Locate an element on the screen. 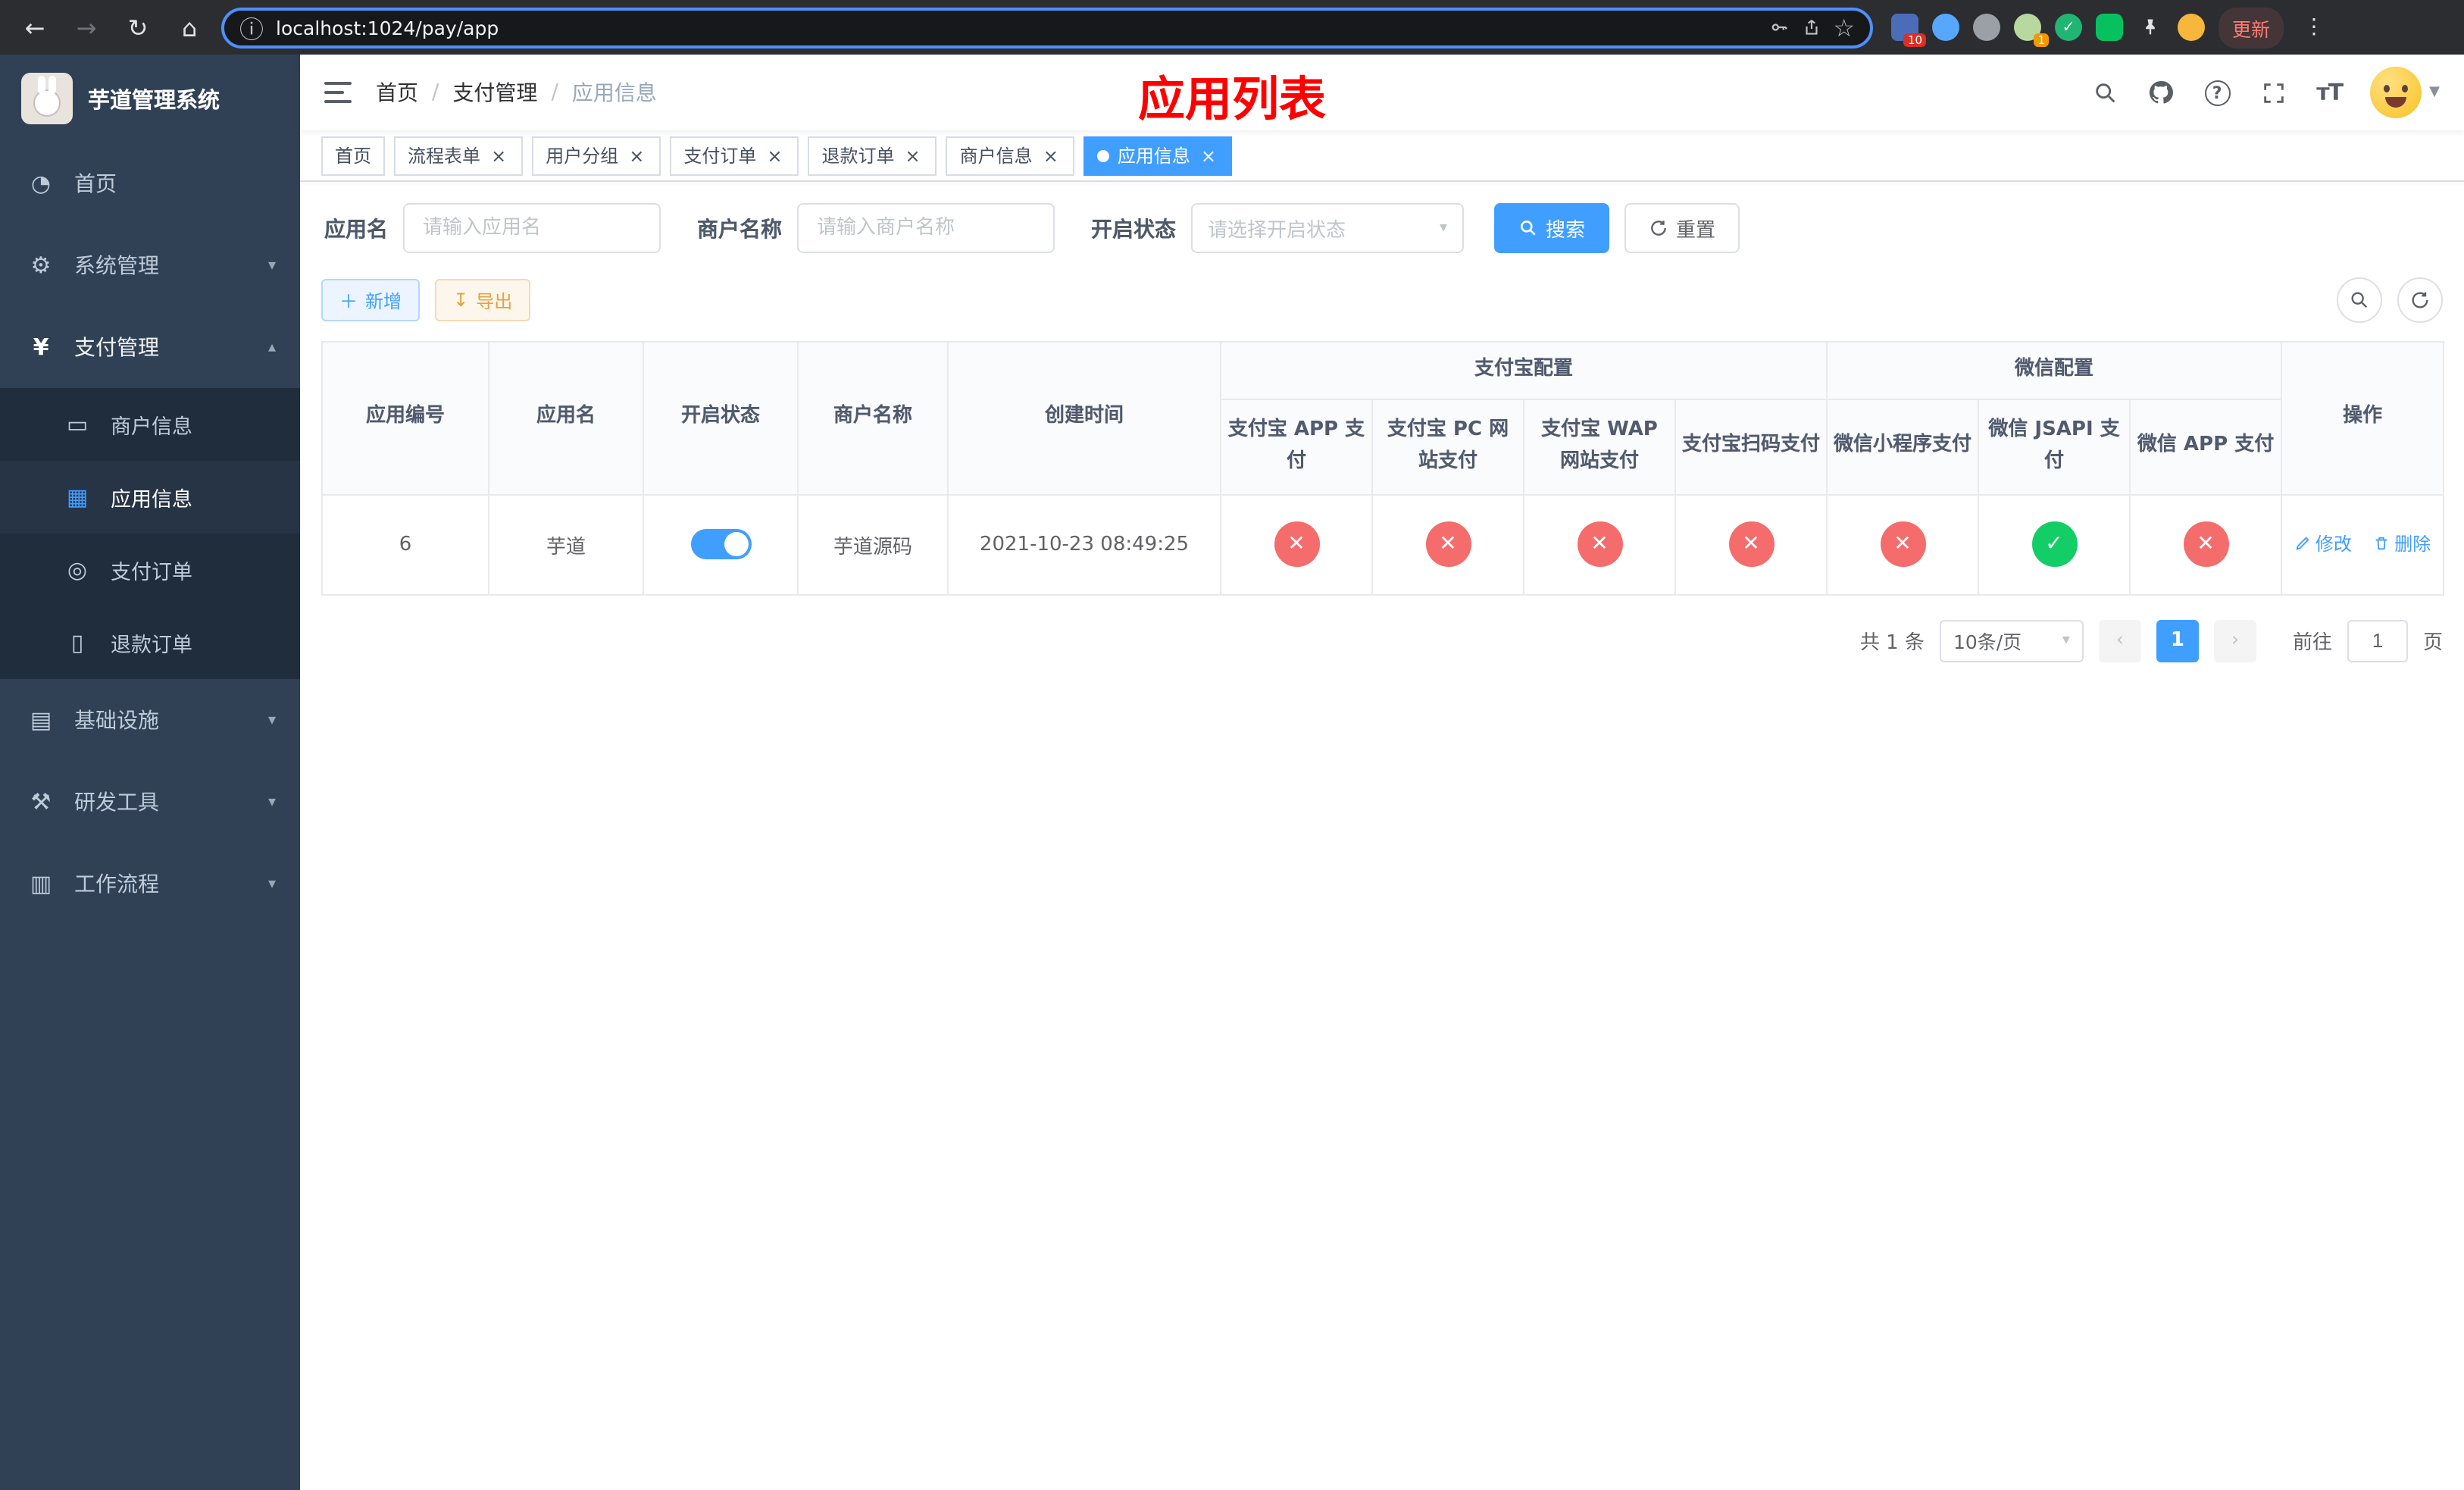 This screenshot has width=2464, height=1490. sidebar-item-refund-orders: ▯ 退款订单 is located at coordinates (150, 642).